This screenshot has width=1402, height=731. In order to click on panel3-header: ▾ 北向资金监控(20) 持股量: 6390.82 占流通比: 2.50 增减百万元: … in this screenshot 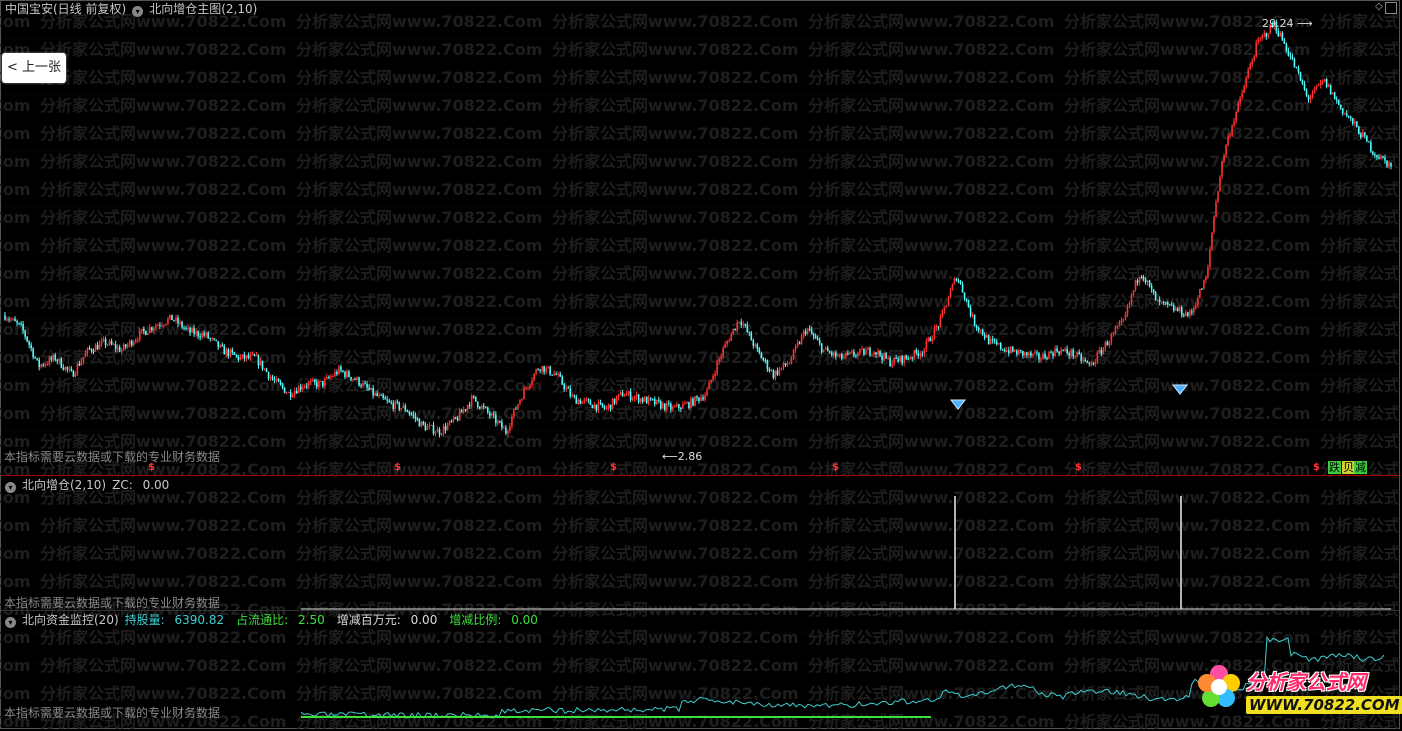, I will do `click(277, 620)`.